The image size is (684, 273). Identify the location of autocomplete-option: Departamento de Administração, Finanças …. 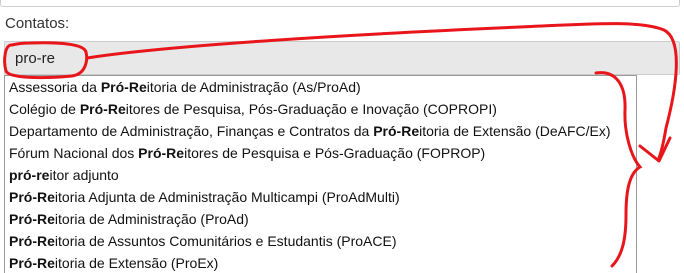
(320, 131).